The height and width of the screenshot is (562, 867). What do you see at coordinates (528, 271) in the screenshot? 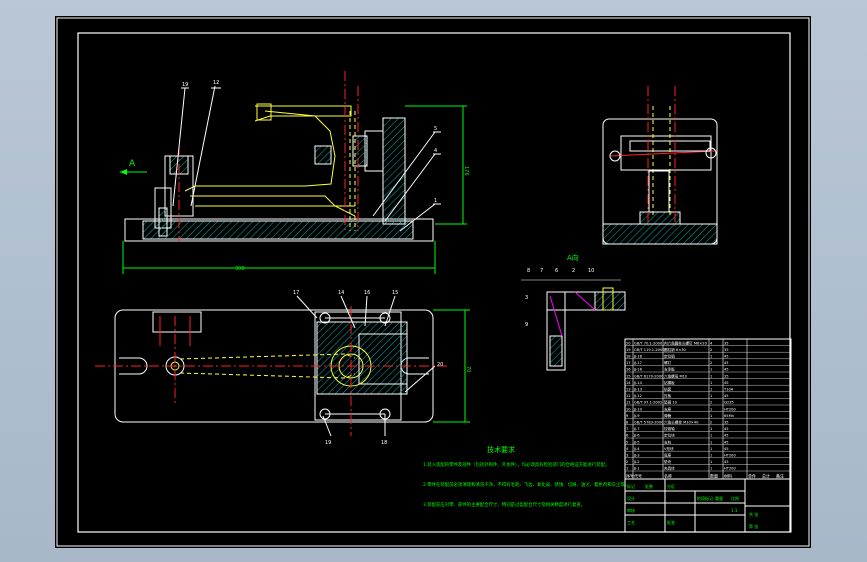
I see `balloon-side-1: 8` at bounding box center [528, 271].